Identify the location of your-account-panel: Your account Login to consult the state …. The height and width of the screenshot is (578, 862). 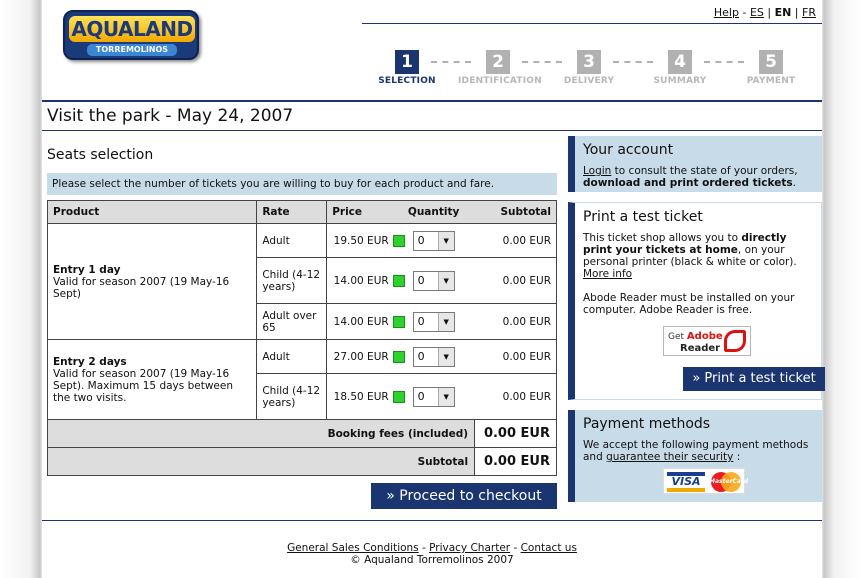
(695, 164).